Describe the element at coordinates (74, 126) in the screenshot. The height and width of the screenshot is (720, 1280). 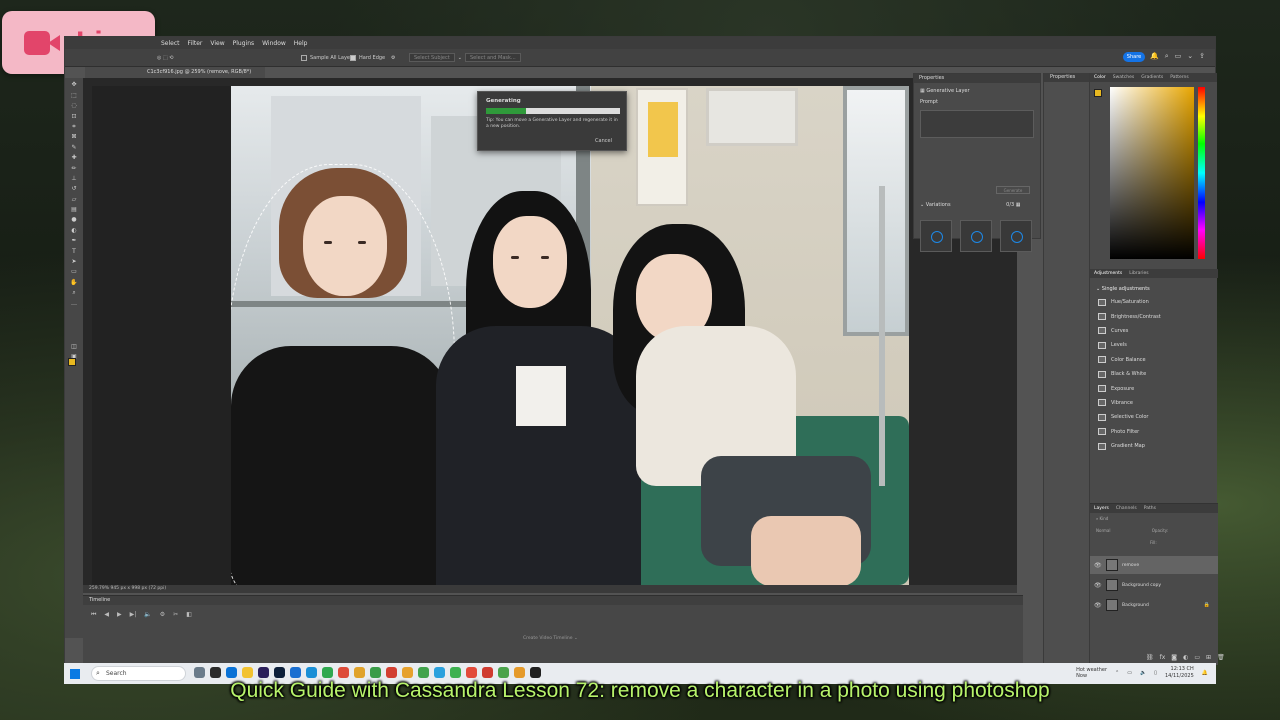
I see `crop-tool-icon: ⌗` at that location.